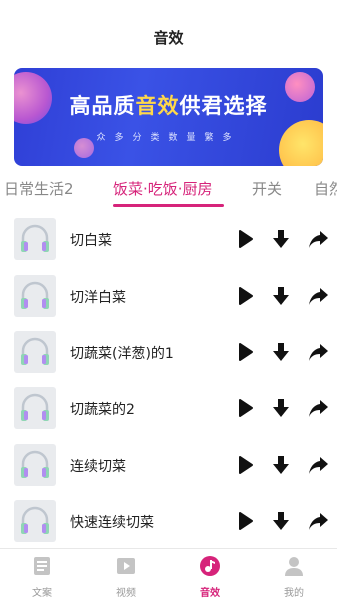 The image size is (337, 600). What do you see at coordinates (163, 188) in the screenshot?
I see `tab-food-kitchen: 饭菜·吃饭·厨房` at bounding box center [163, 188].